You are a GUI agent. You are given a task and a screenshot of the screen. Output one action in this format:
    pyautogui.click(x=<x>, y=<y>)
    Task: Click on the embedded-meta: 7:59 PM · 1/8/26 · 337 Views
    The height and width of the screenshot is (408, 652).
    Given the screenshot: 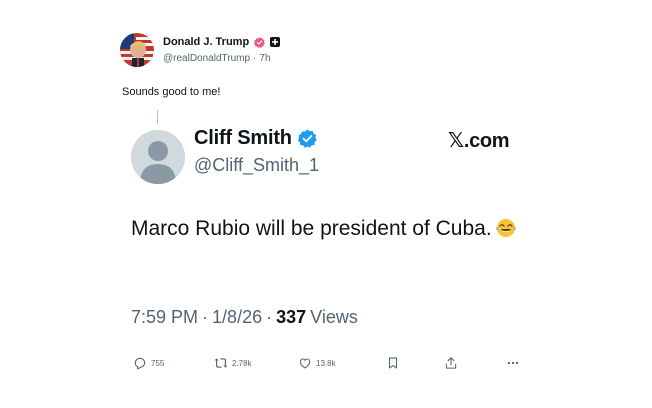 What is the action you would take?
    pyautogui.click(x=244, y=317)
    